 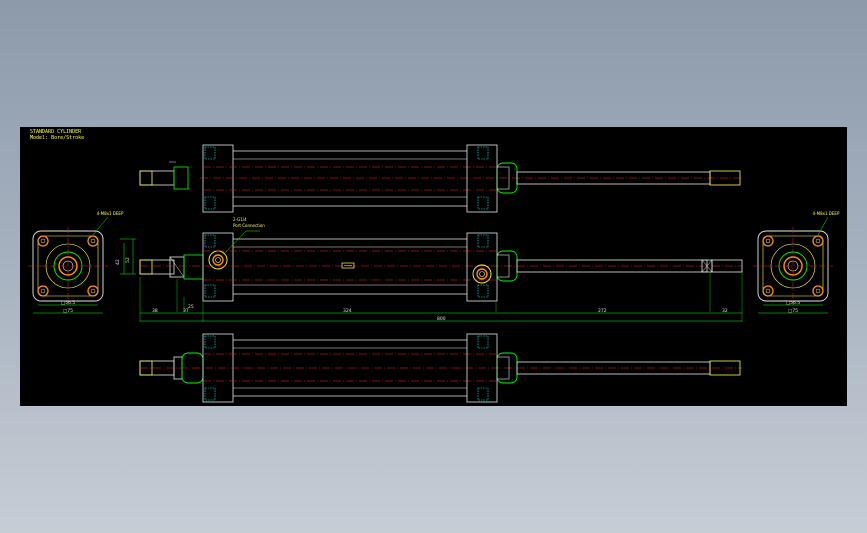 I want to click on left-flange-dim-1: □56.5, so click(x=68, y=303).